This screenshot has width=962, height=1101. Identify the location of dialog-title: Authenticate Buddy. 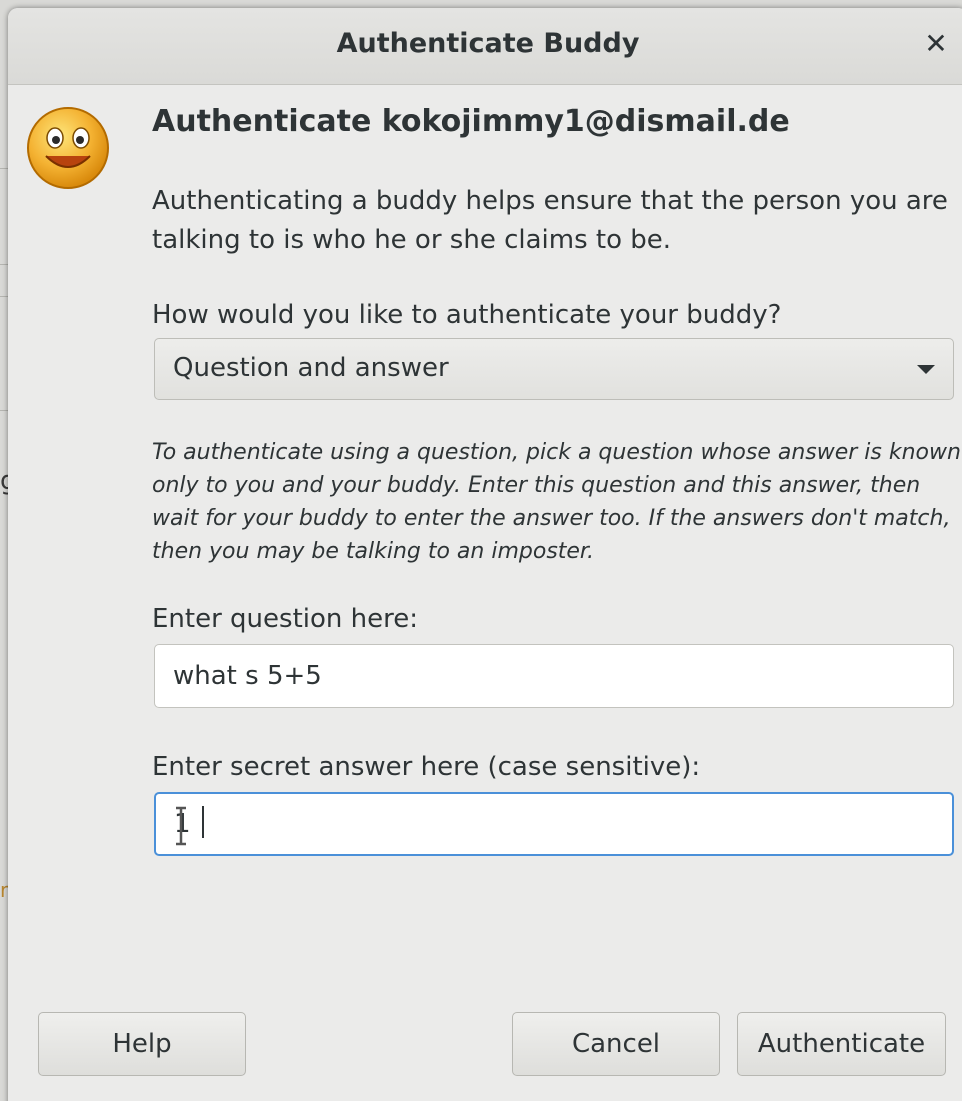
(488, 43).